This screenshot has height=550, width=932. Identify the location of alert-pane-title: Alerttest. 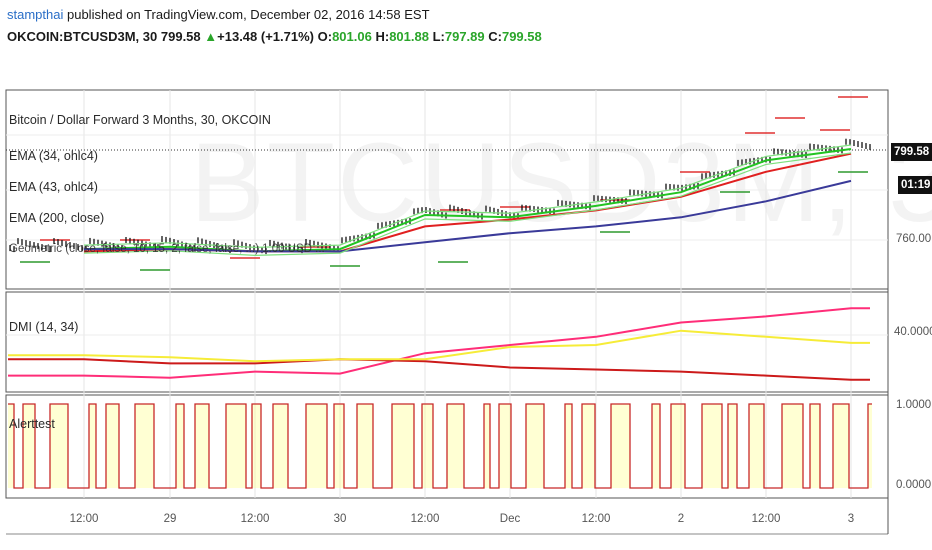
(32, 424).